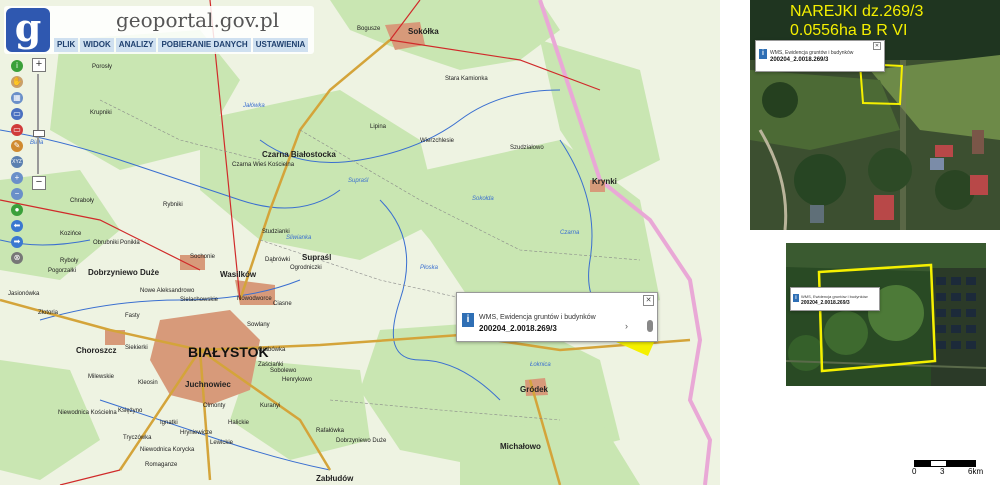 This screenshot has height=485, width=1000. I want to click on place-label: Romaganze, so click(161, 465).